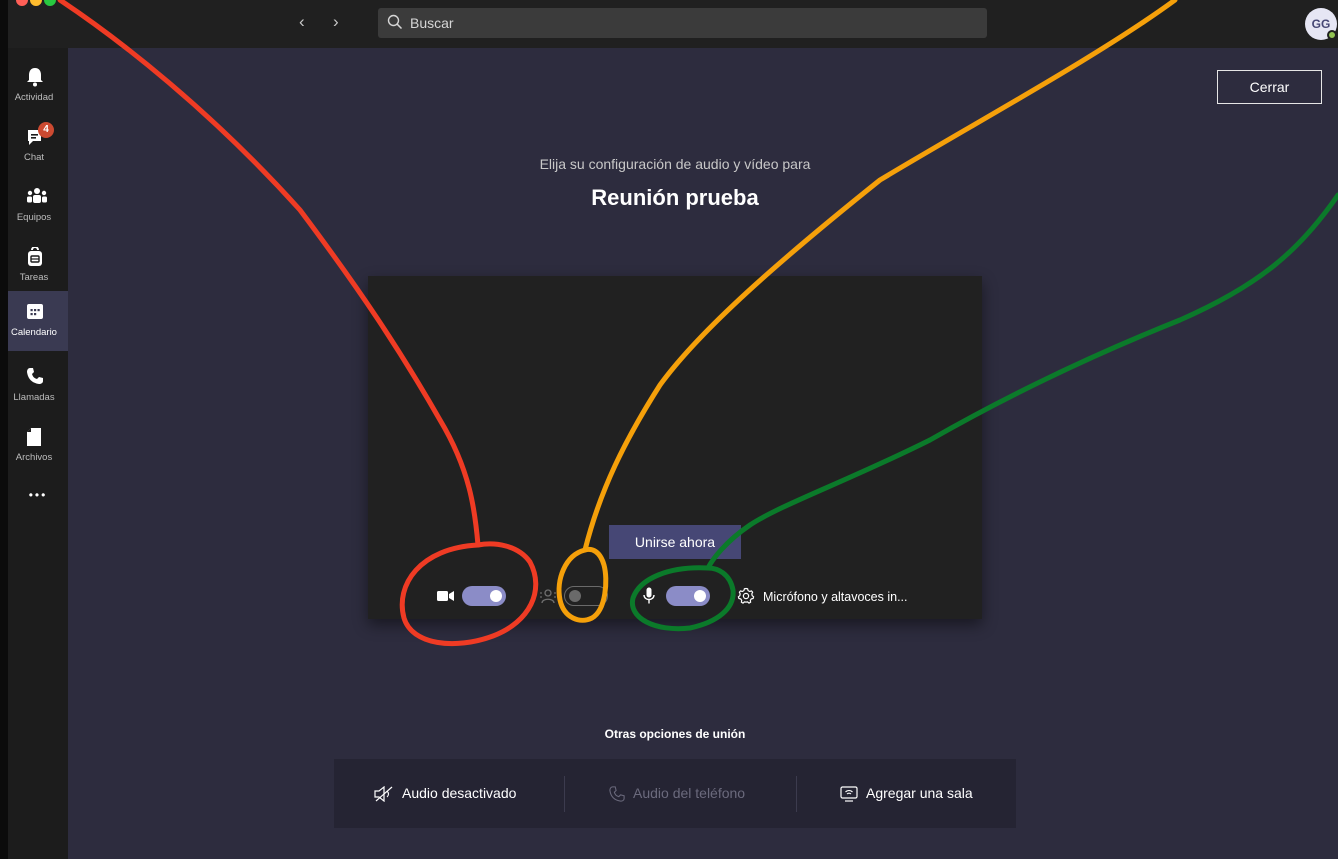 The height and width of the screenshot is (859, 1338). What do you see at coordinates (746, 596) in the screenshot?
I see `device-settings-gear-icon` at bounding box center [746, 596].